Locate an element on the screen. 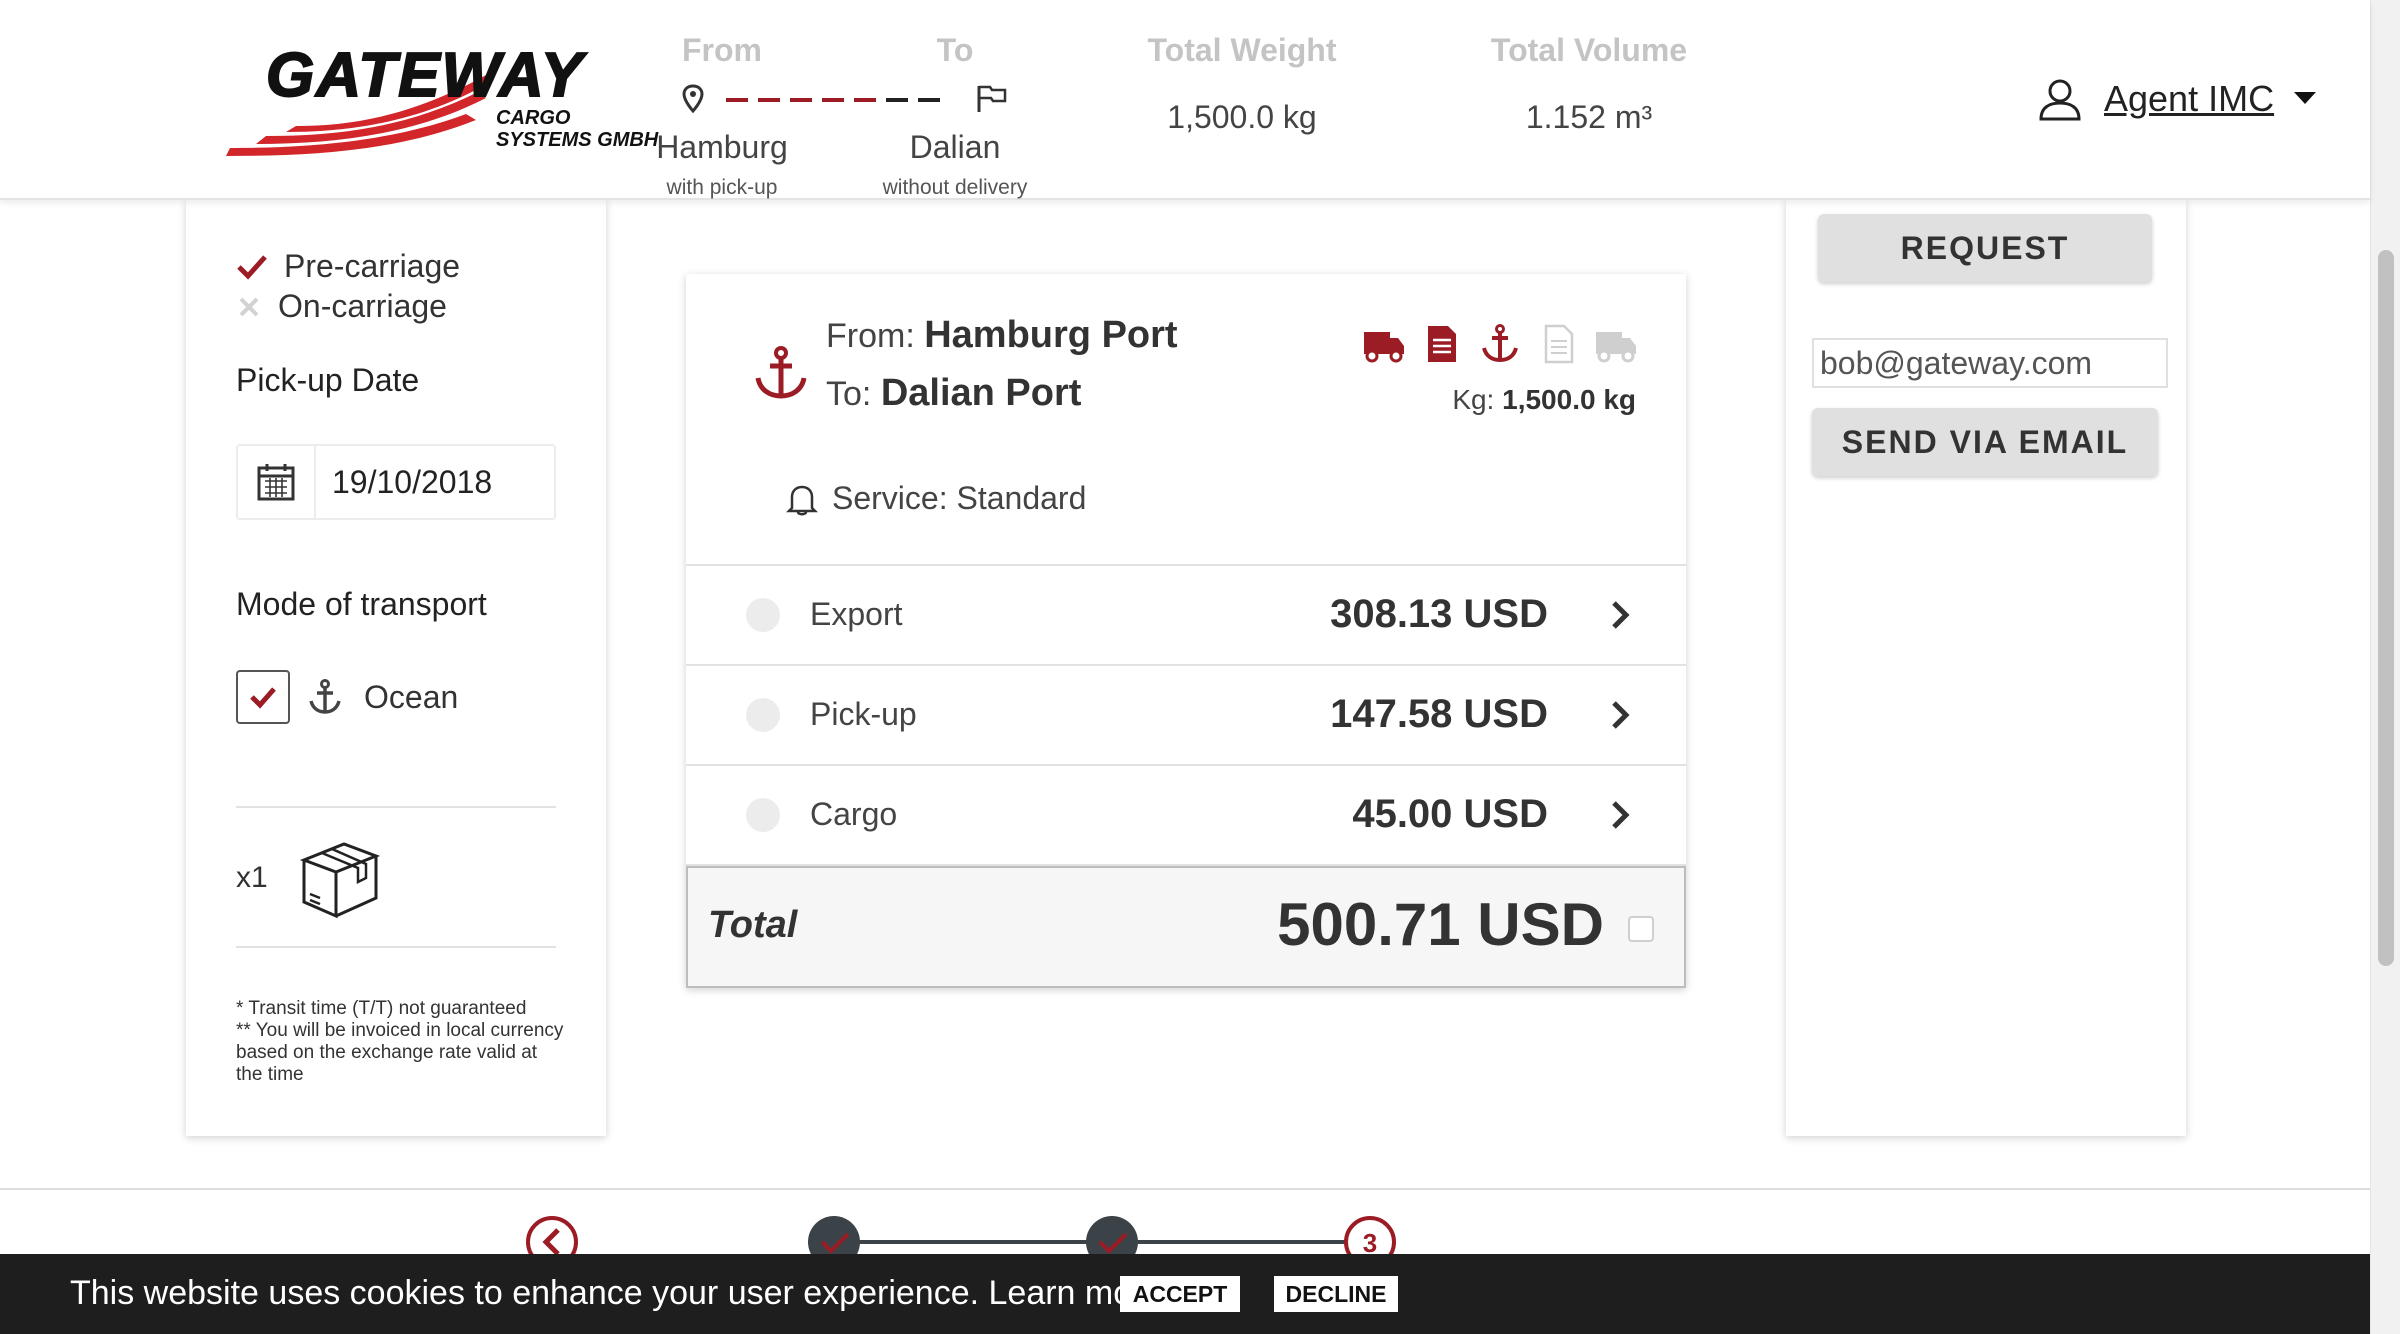 The image size is (2400, 1334). request-button: REQUEST is located at coordinates (1985, 248).